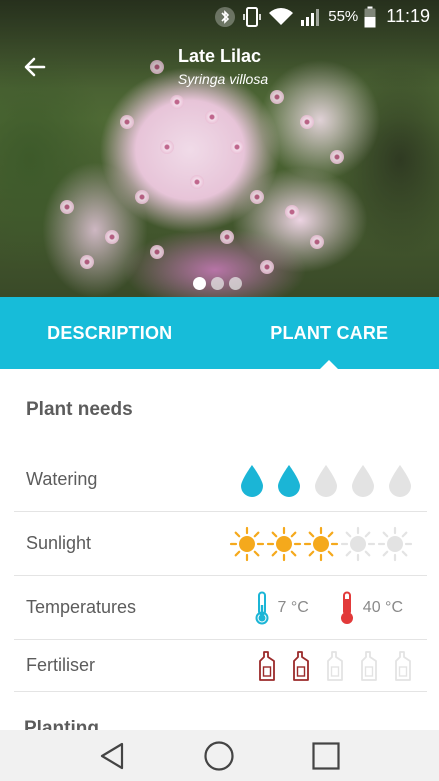 Image resolution: width=439 pixels, height=781 pixels. What do you see at coordinates (220, 480) in the screenshot?
I see `need-row-watering: Watering` at bounding box center [220, 480].